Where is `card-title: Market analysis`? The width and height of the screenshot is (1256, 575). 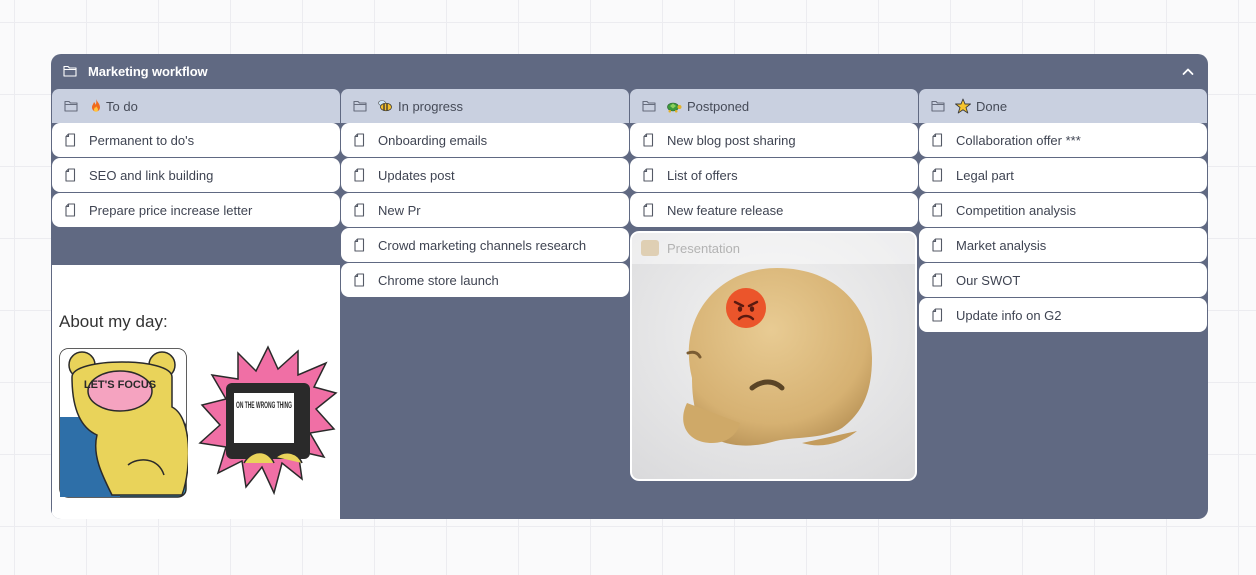
card-title: Market analysis is located at coordinates (1001, 245).